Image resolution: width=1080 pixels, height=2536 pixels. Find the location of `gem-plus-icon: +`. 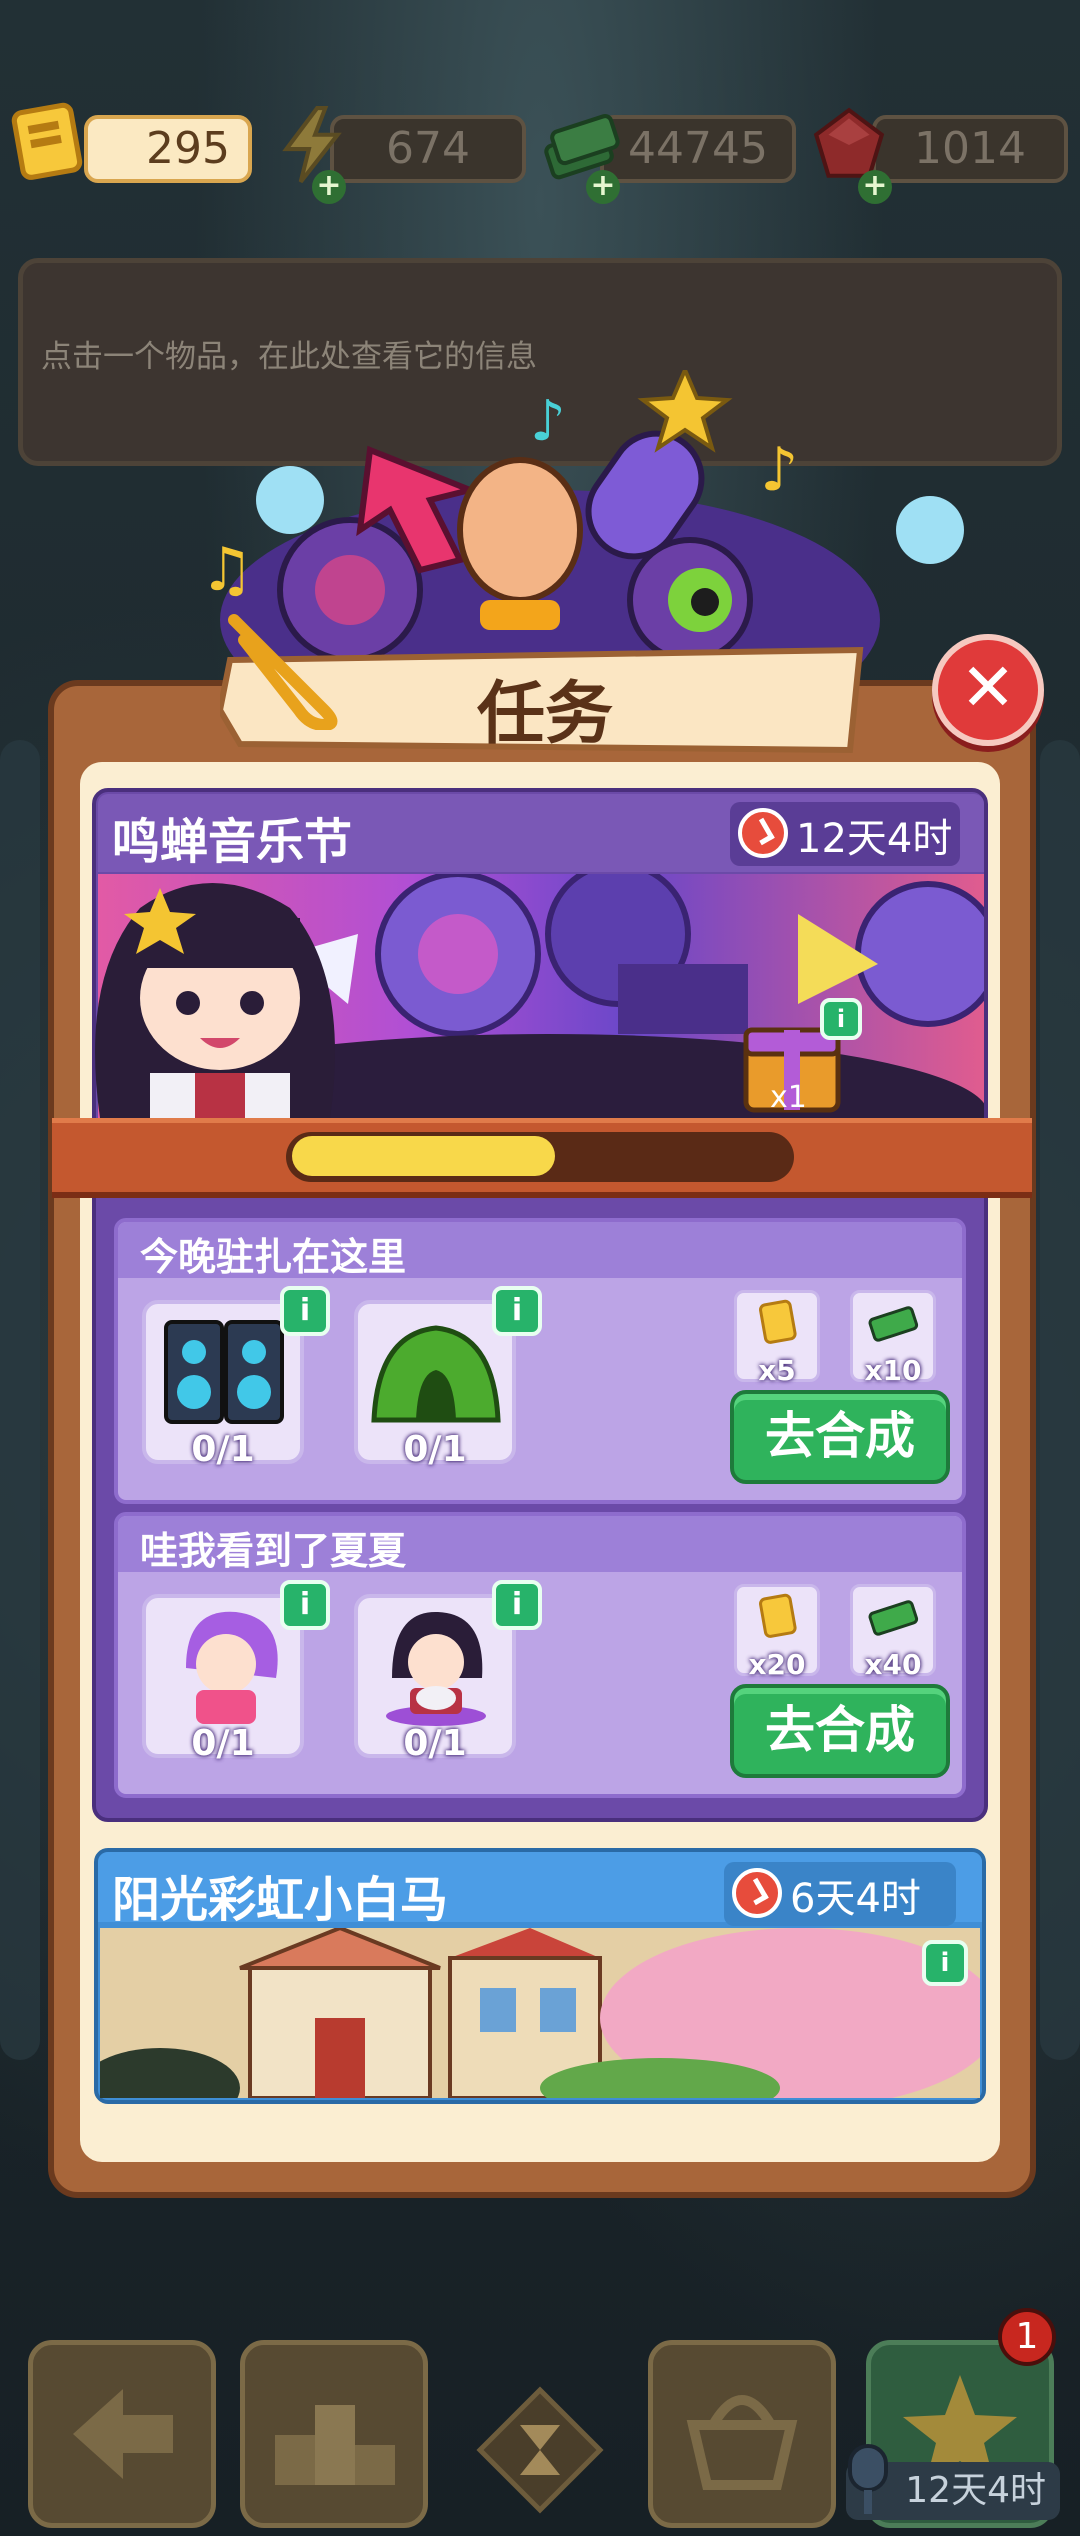

gem-plus-icon: + is located at coordinates (875, 187).